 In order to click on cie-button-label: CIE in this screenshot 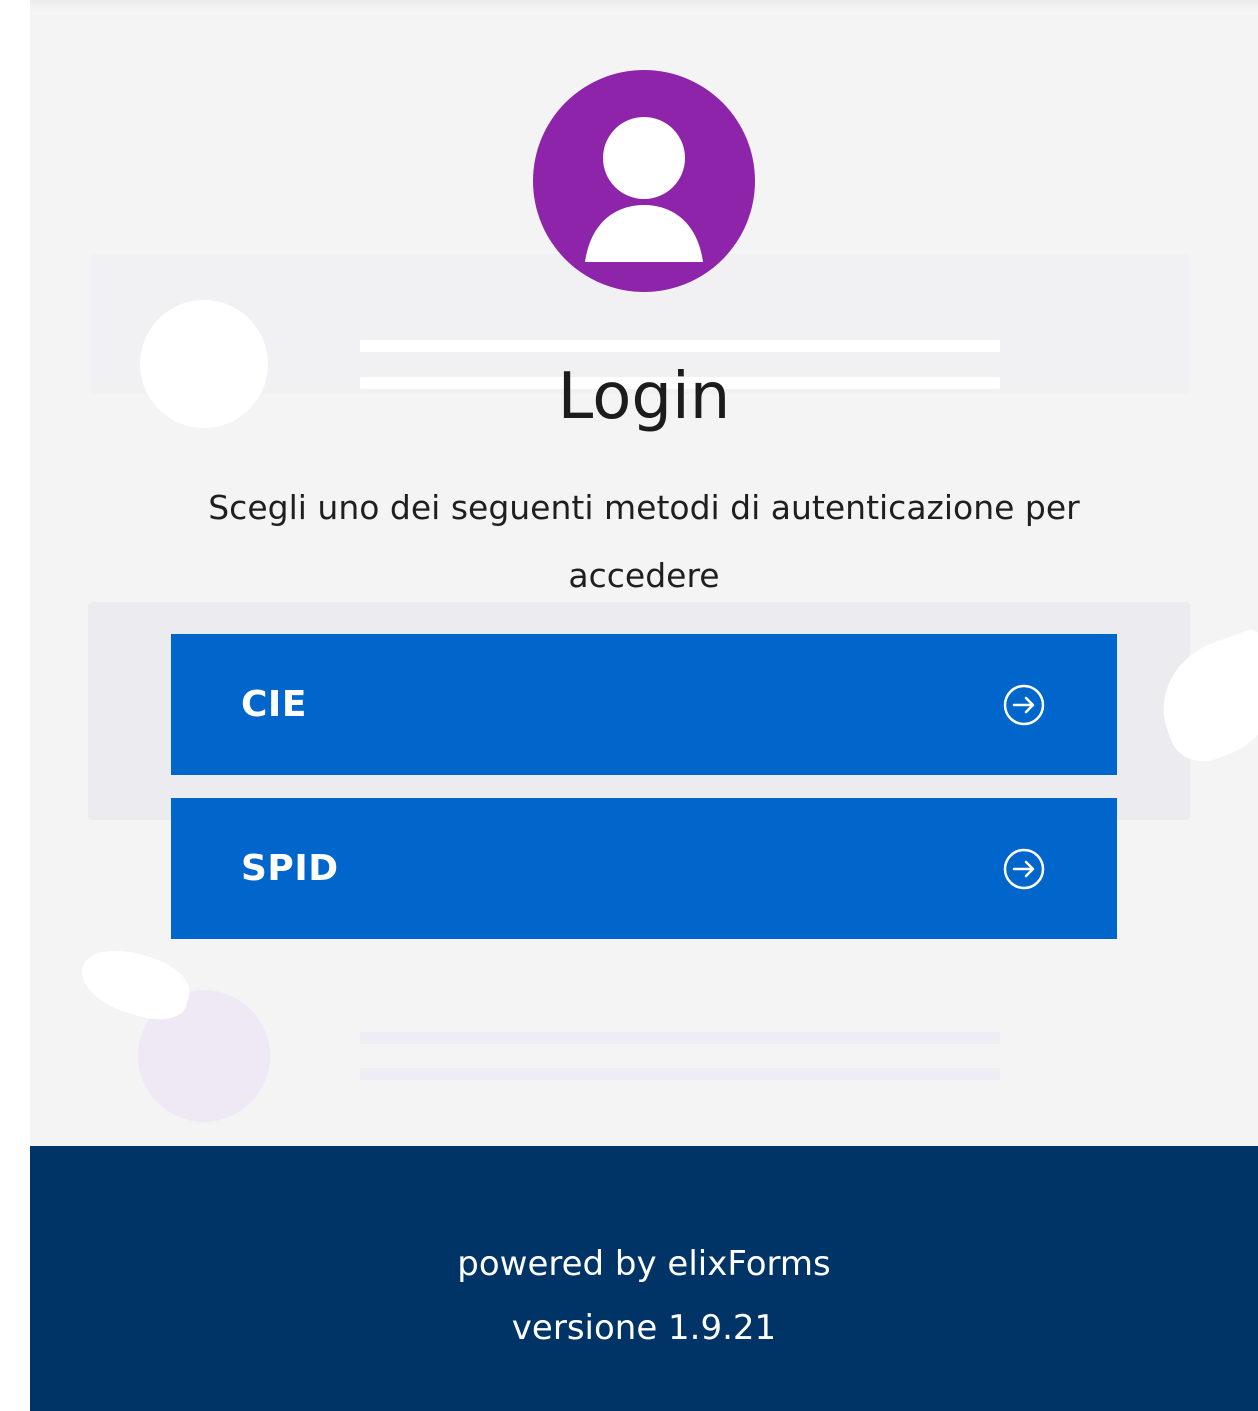, I will do `click(274, 705)`.